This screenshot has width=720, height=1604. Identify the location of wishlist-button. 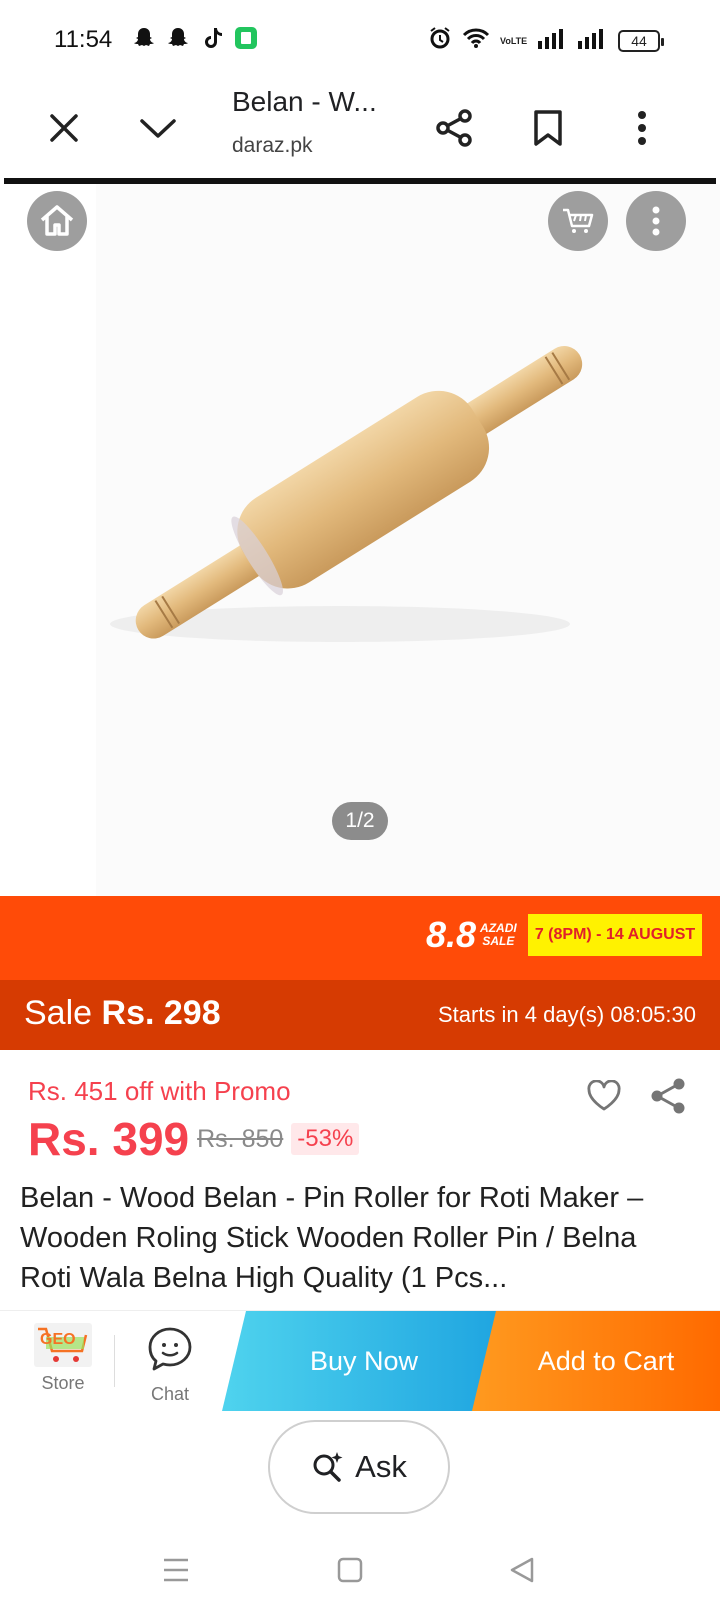
(604, 1096).